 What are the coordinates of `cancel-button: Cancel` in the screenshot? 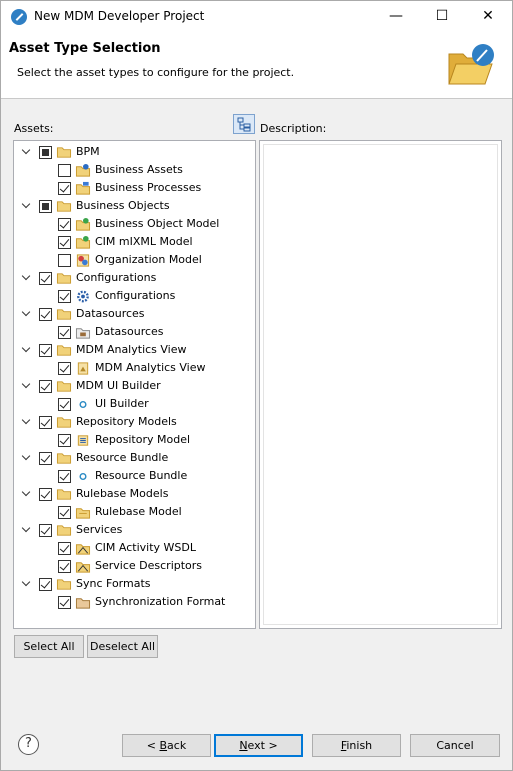 It's located at (455, 745).